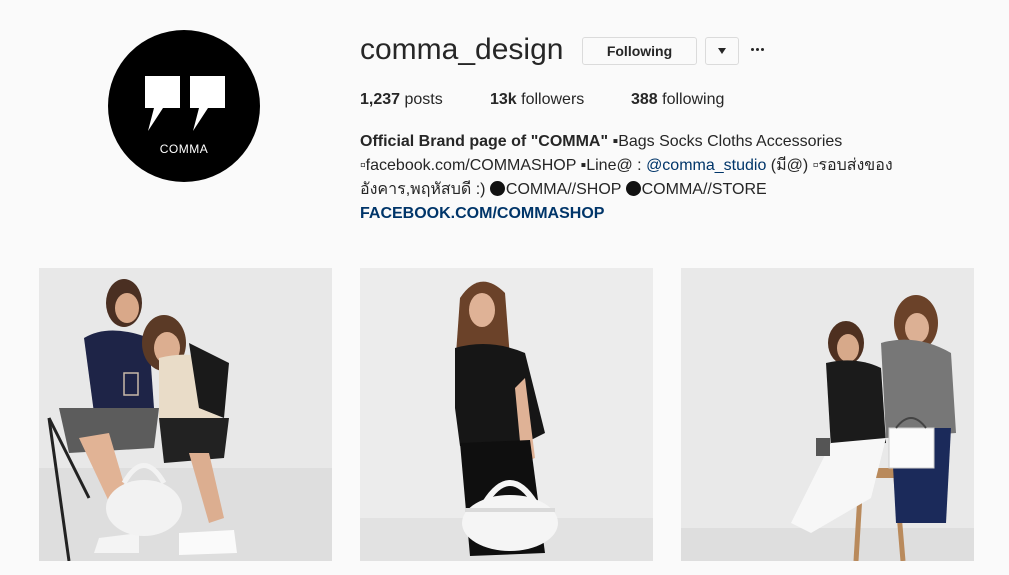 The width and height of the screenshot is (1009, 575). I want to click on bio-name: Official Brand page of "COMMA", so click(484, 141).